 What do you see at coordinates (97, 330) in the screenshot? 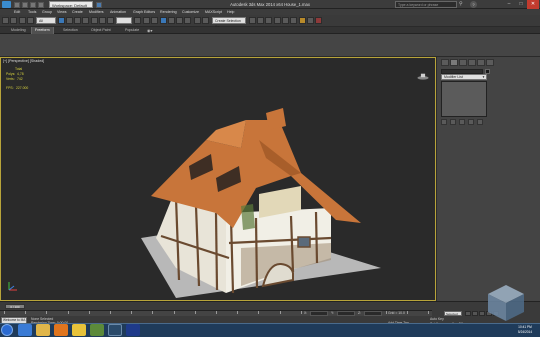
I see `app-icon` at bounding box center [97, 330].